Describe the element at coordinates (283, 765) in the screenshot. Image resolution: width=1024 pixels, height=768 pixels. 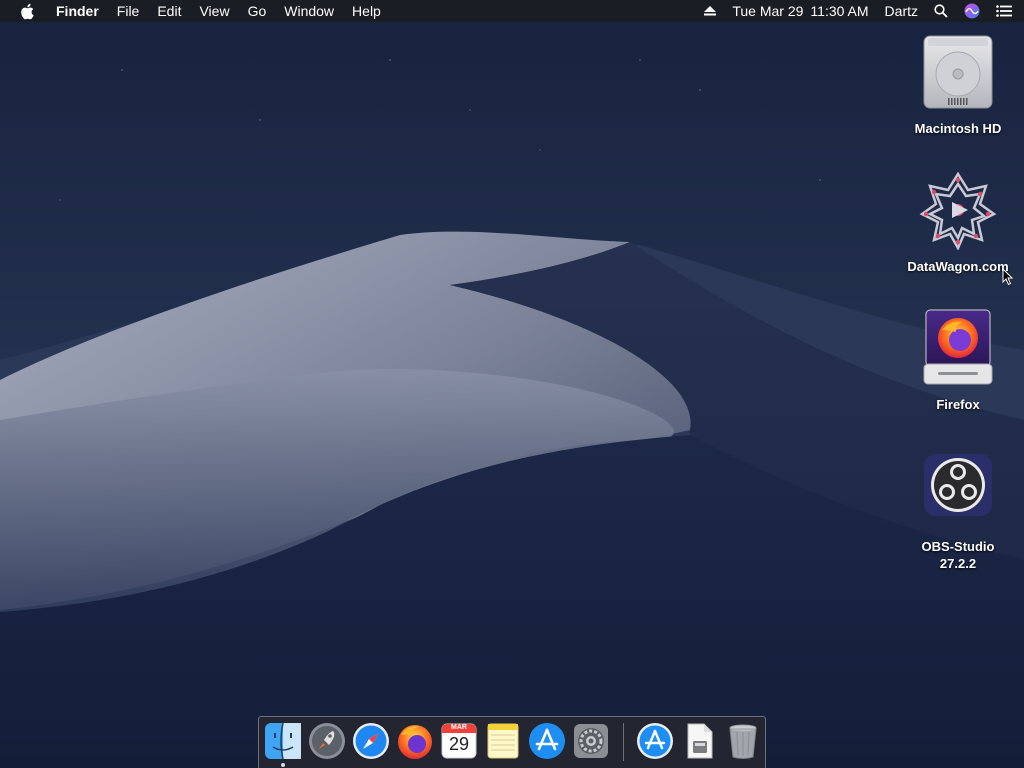
I see `running-indicator` at that location.